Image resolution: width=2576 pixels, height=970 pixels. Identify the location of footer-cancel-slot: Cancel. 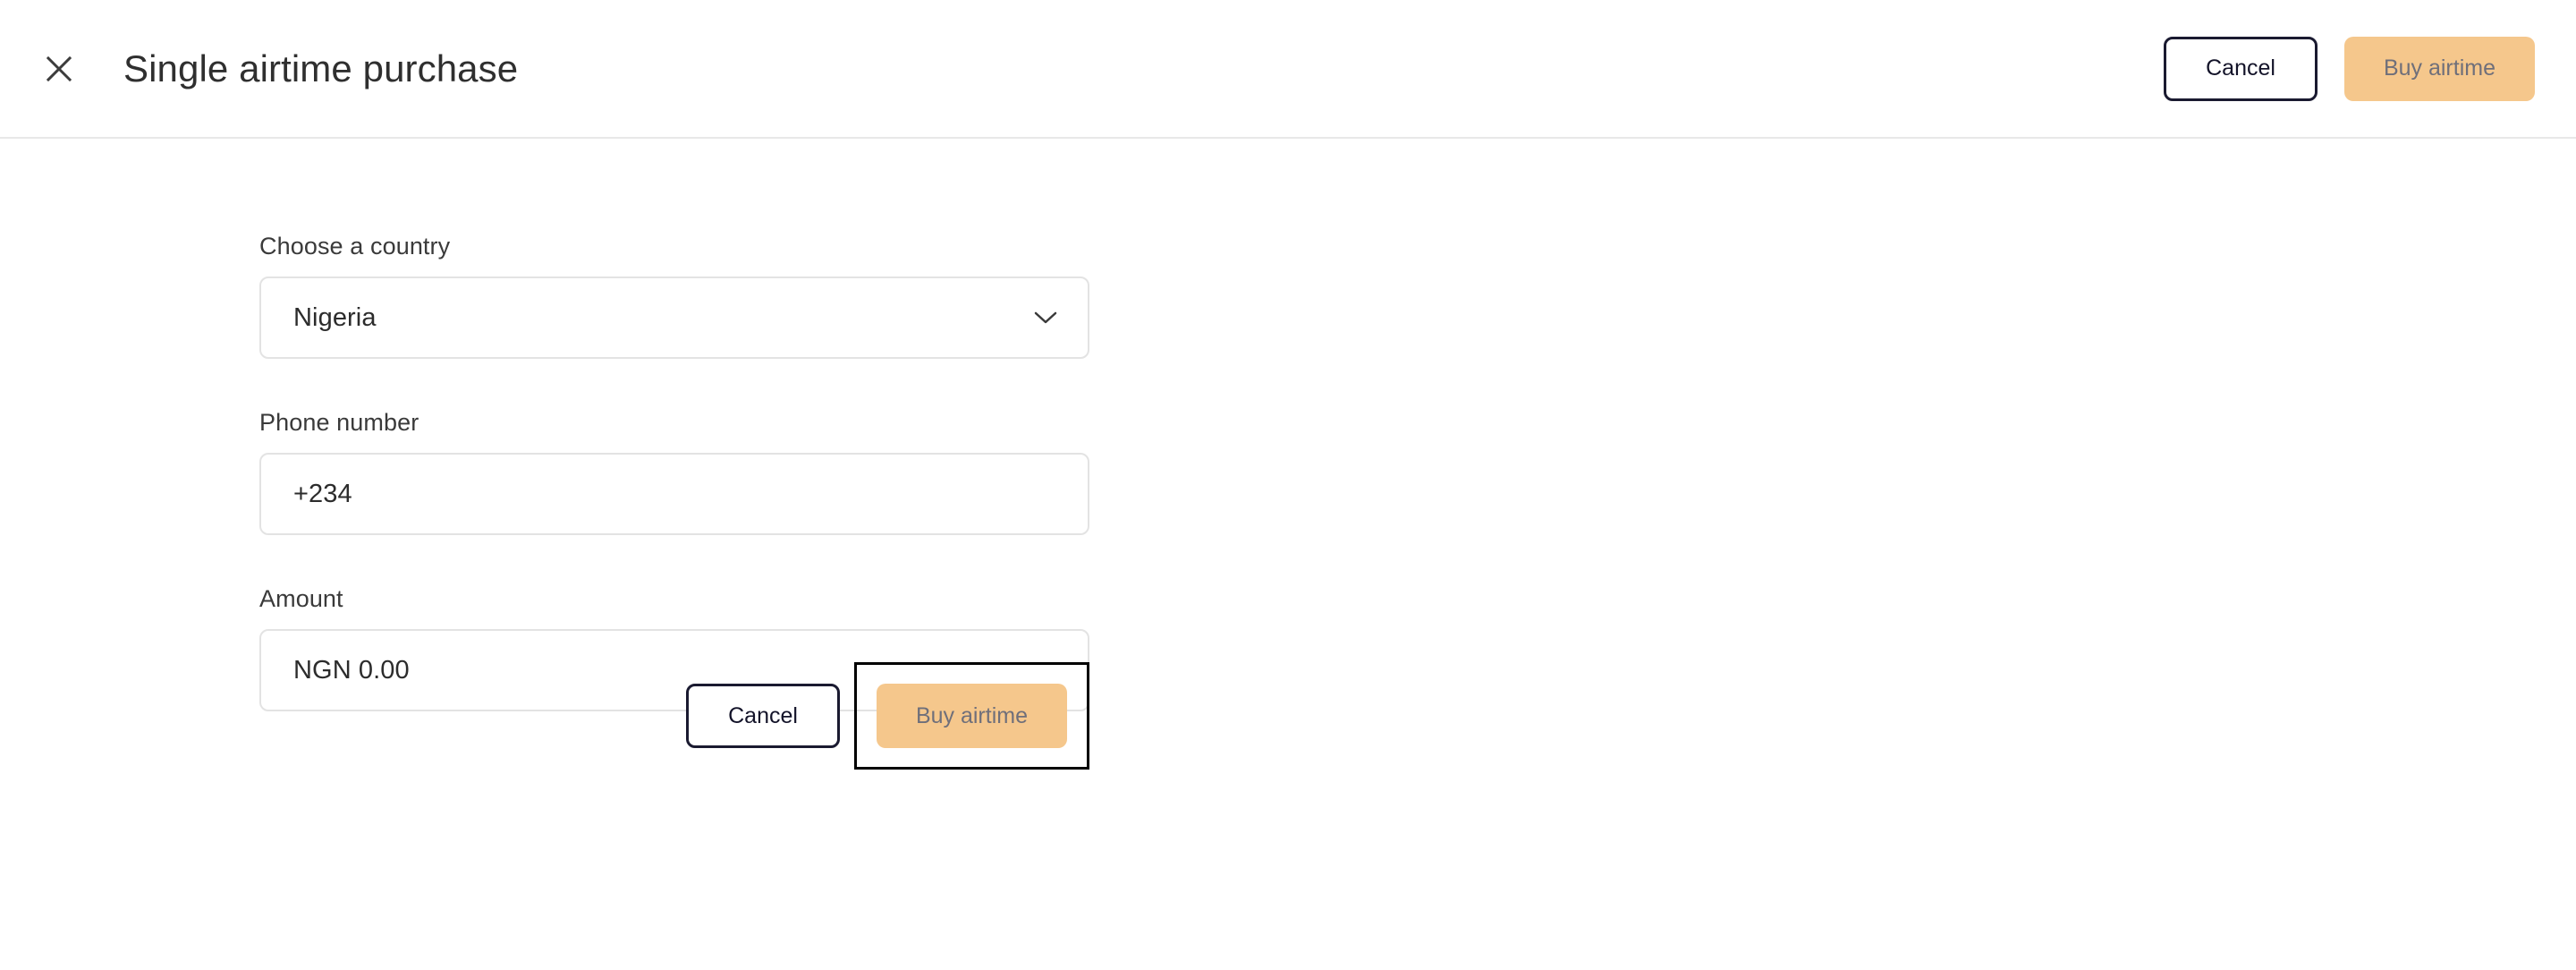
(763, 716).